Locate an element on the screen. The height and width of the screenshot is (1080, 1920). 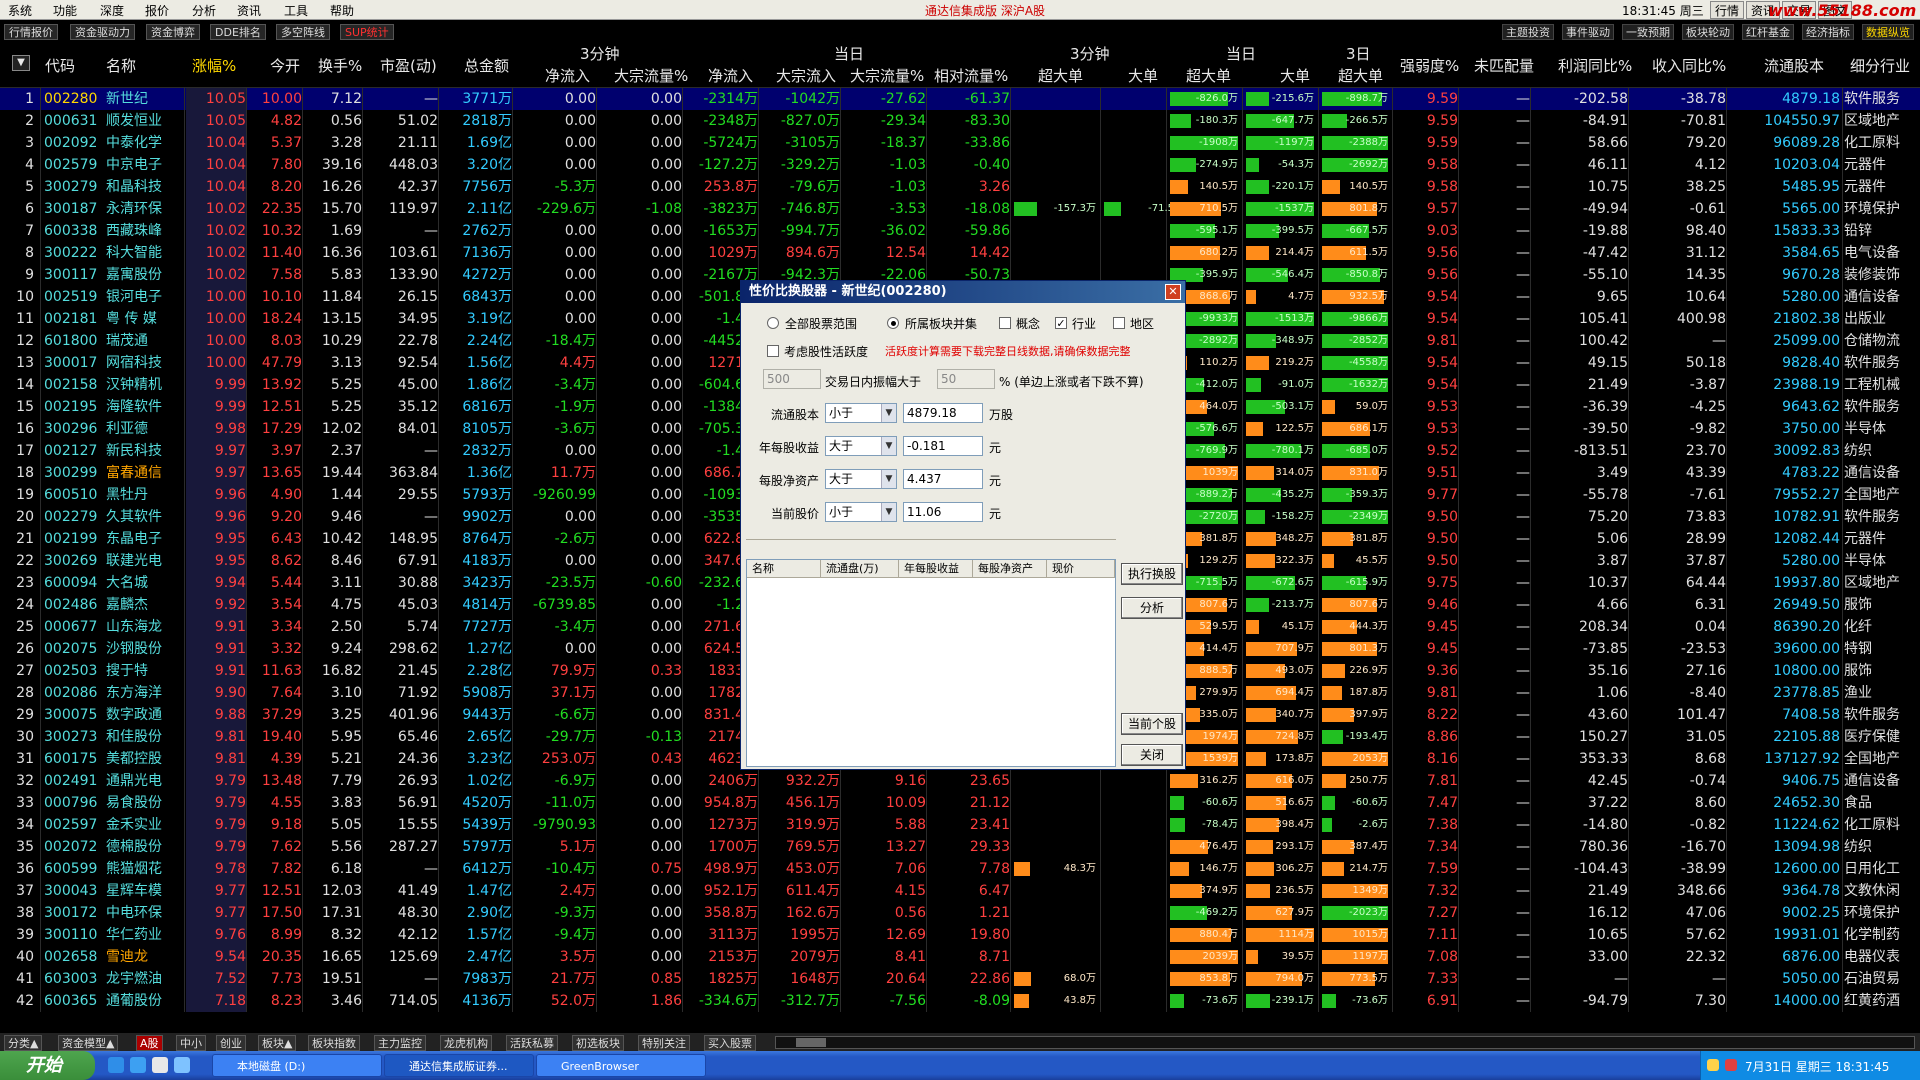
btab-buy: 买入股票 is located at coordinates (730, 1043).